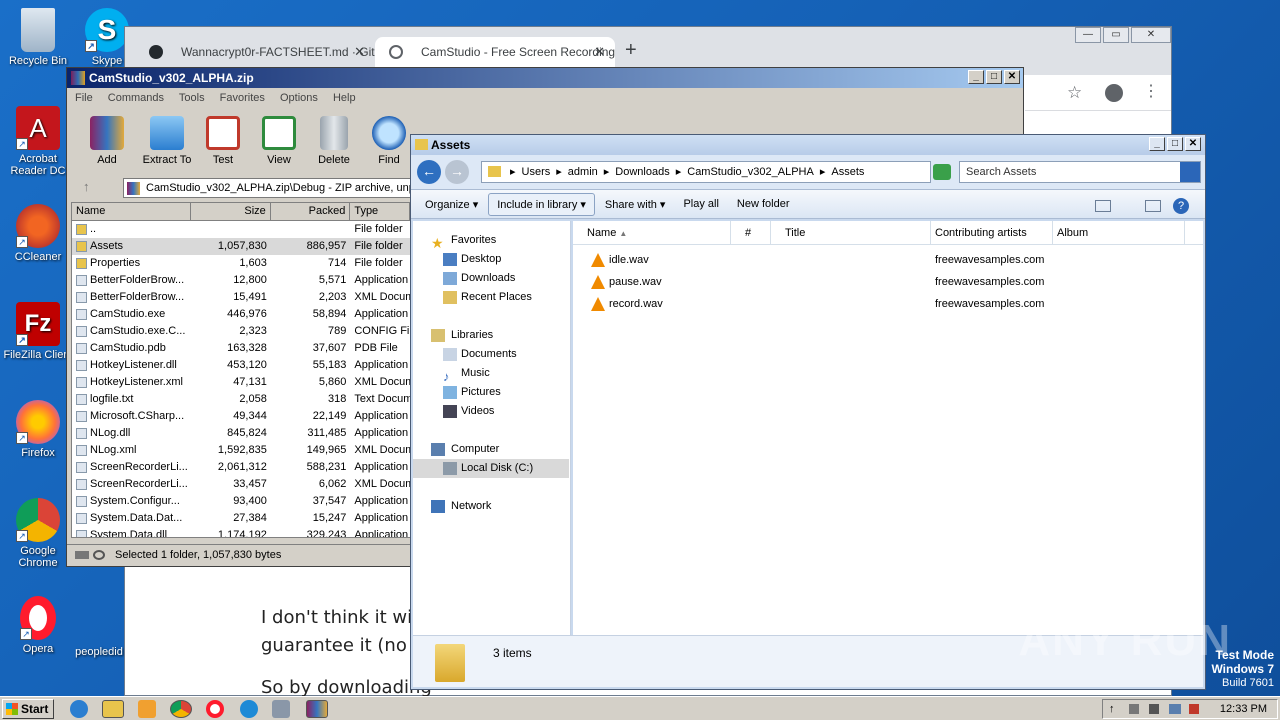  What do you see at coordinates (241, 246) in the screenshot?
I see `table-row: Assets 1,057,830 886,957 File folder` at bounding box center [241, 246].